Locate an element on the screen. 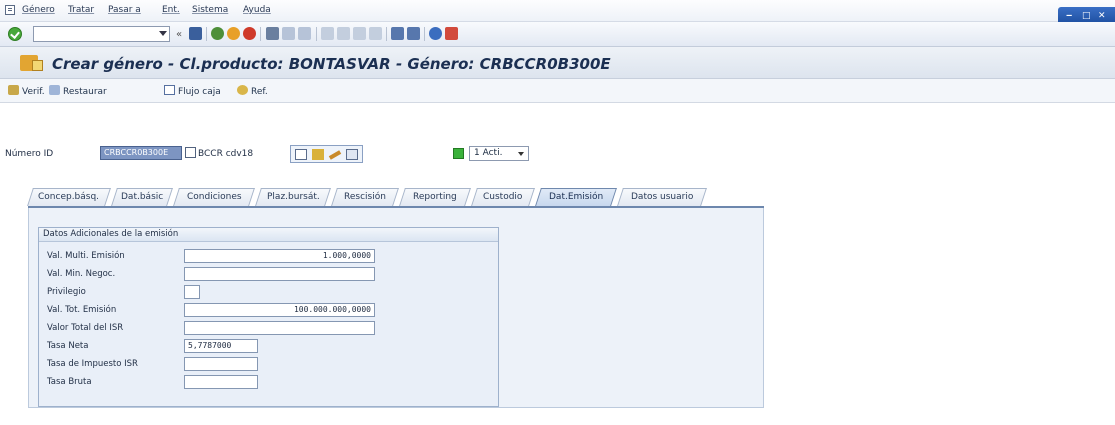 The image size is (1115, 425). menu-tratar: Tratar is located at coordinates (81, 10).